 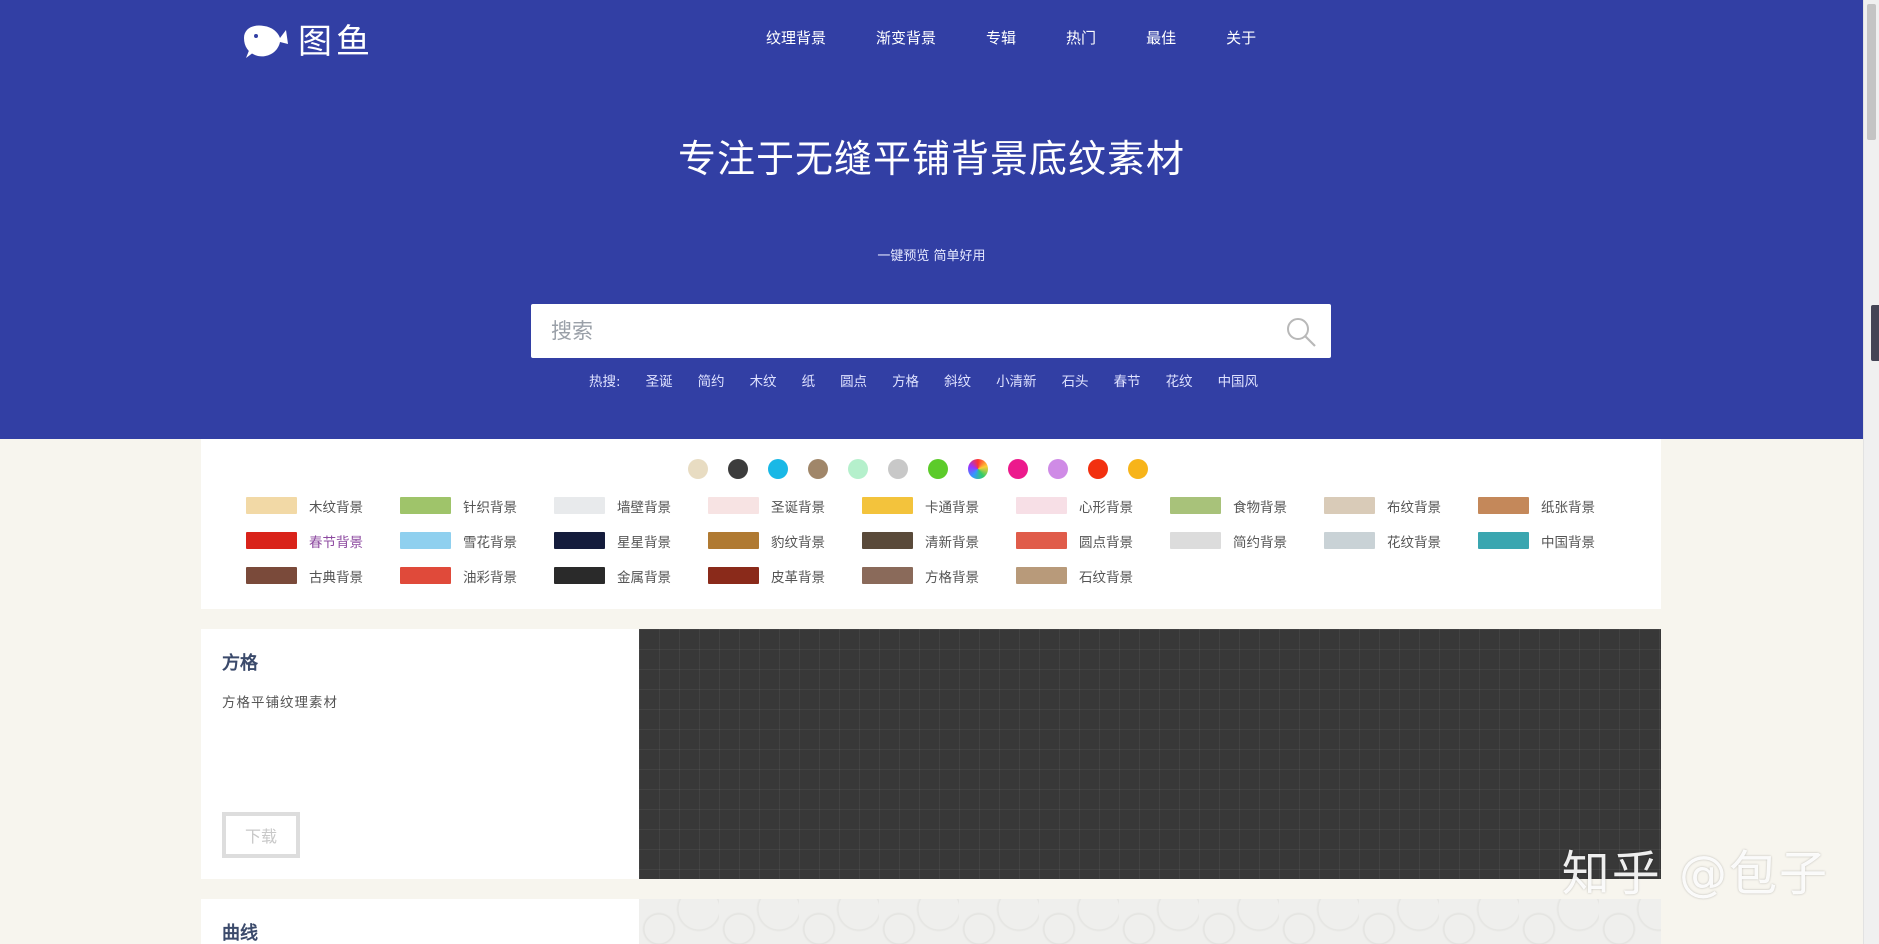 I want to click on category-item: 纸张背景, so click(x=1555, y=505).